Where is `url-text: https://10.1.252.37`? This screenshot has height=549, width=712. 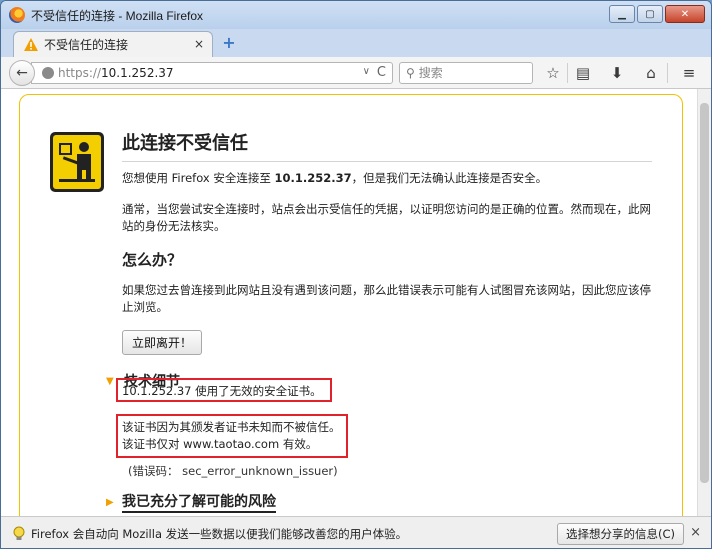 url-text: https://10.1.252.37 is located at coordinates (116, 73).